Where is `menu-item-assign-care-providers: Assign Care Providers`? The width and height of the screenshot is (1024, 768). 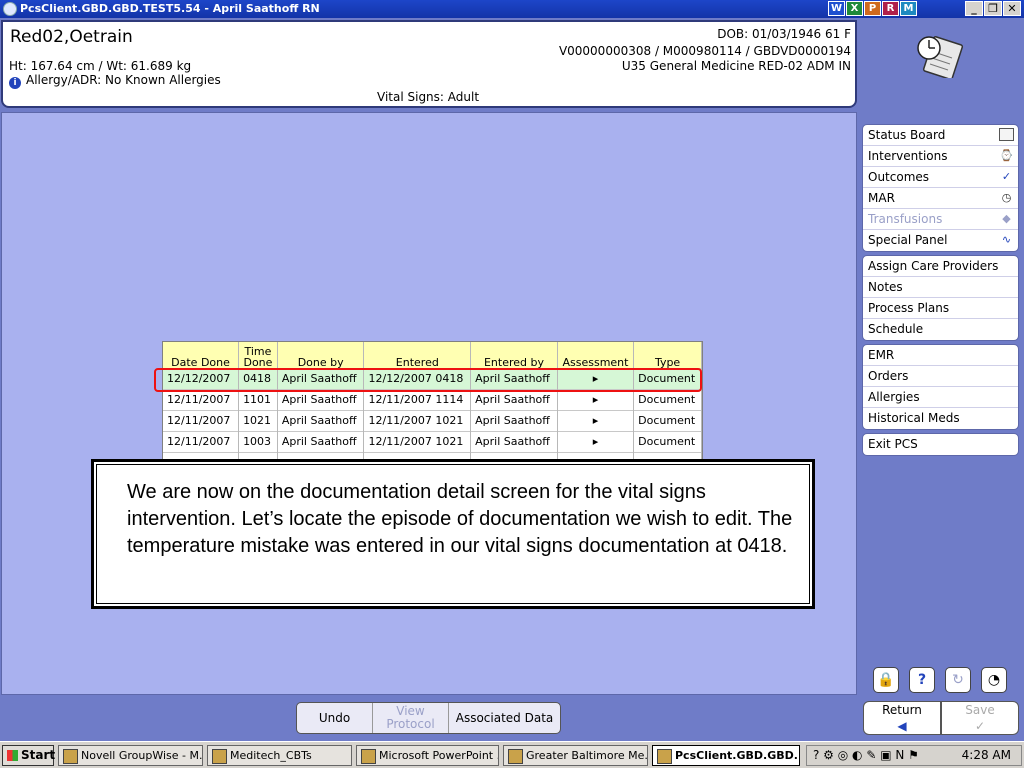 menu-item-assign-care-providers: Assign Care Providers is located at coordinates (940, 266).